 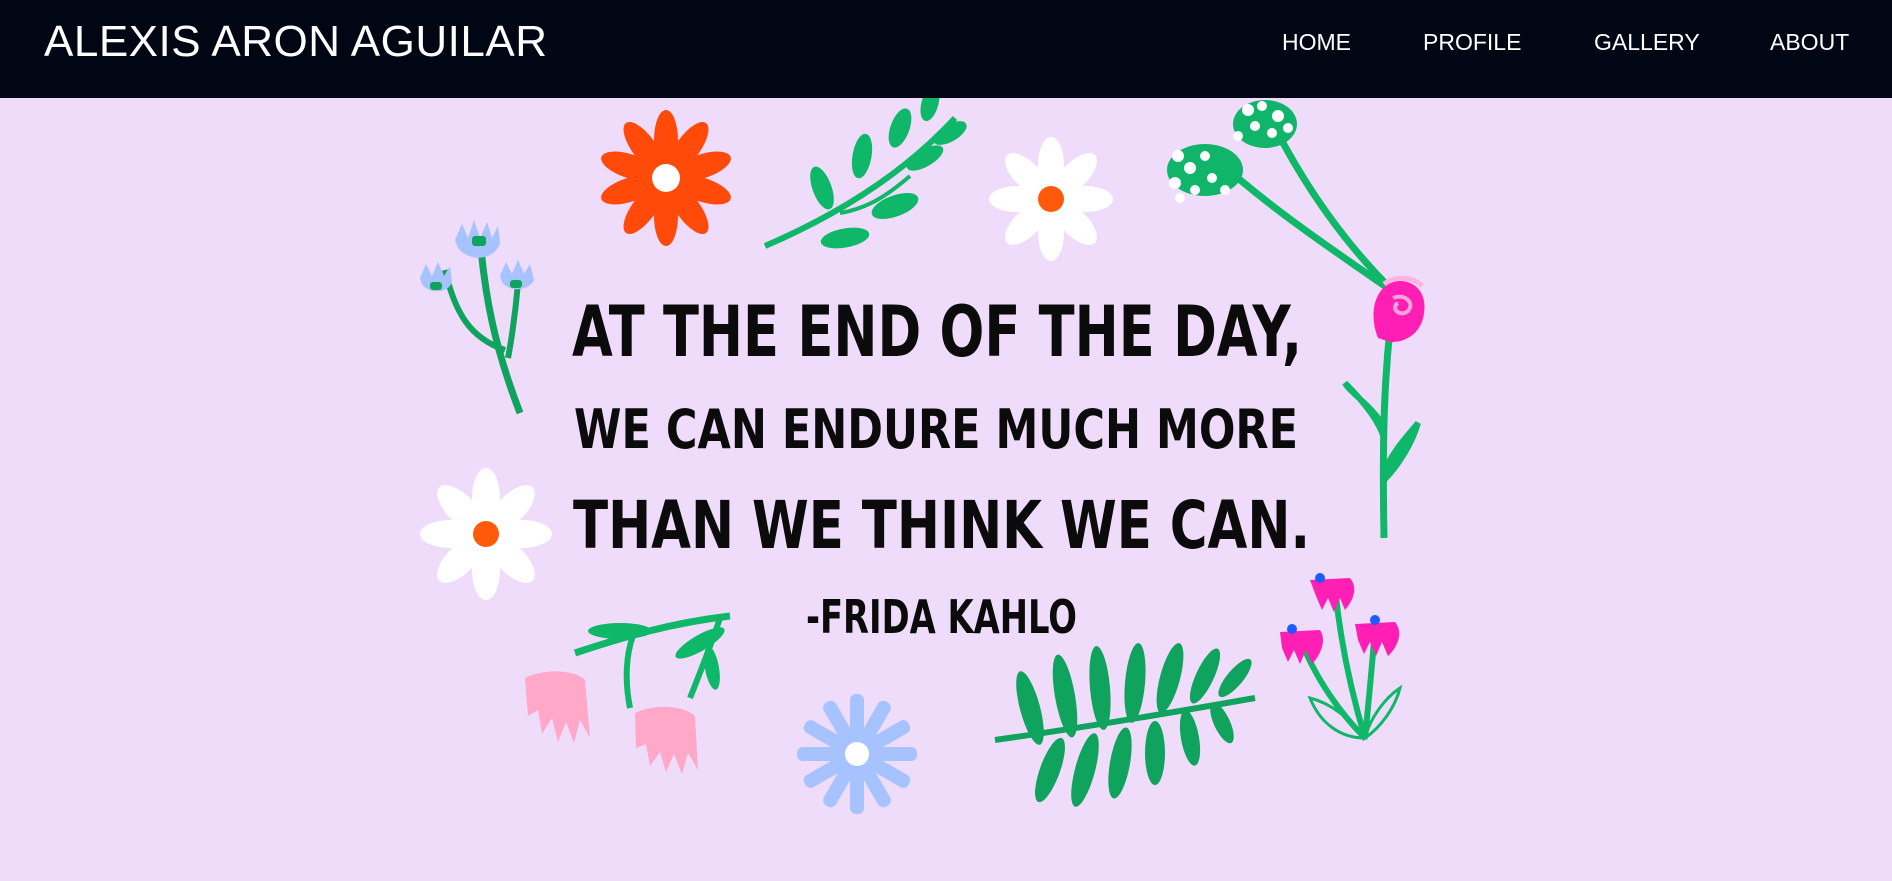 What do you see at coordinates (941, 525) in the screenshot?
I see `quote-line-3: THAN WE THINK WE CAN.` at bounding box center [941, 525].